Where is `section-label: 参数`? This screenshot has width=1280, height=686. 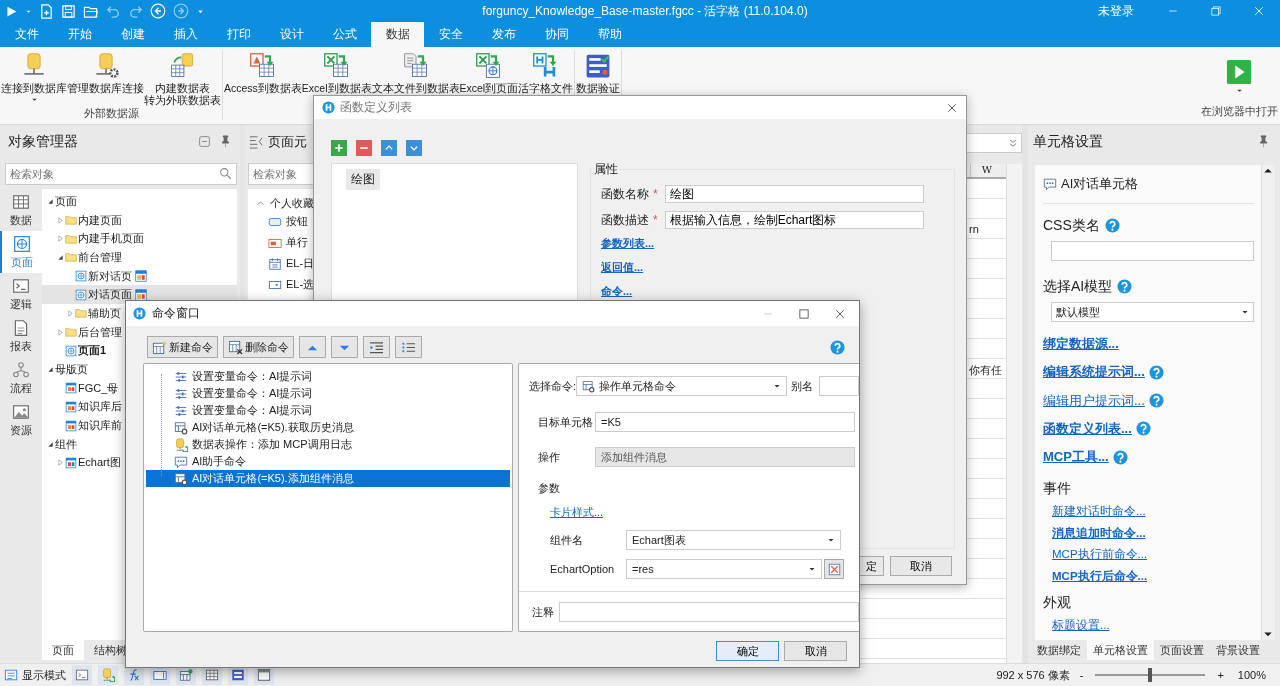 section-label: 参数 is located at coordinates (549, 488).